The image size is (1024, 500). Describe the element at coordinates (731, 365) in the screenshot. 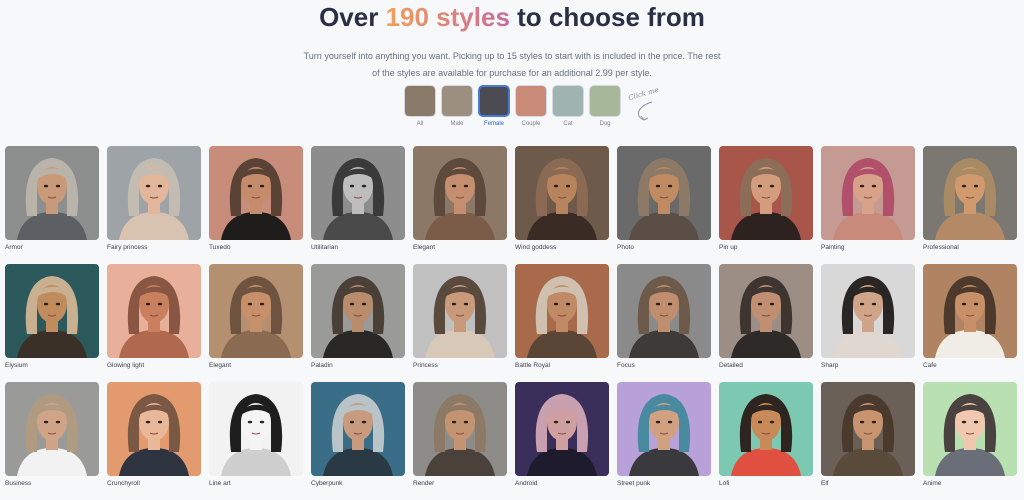

I see `style-label: Detailed` at that location.